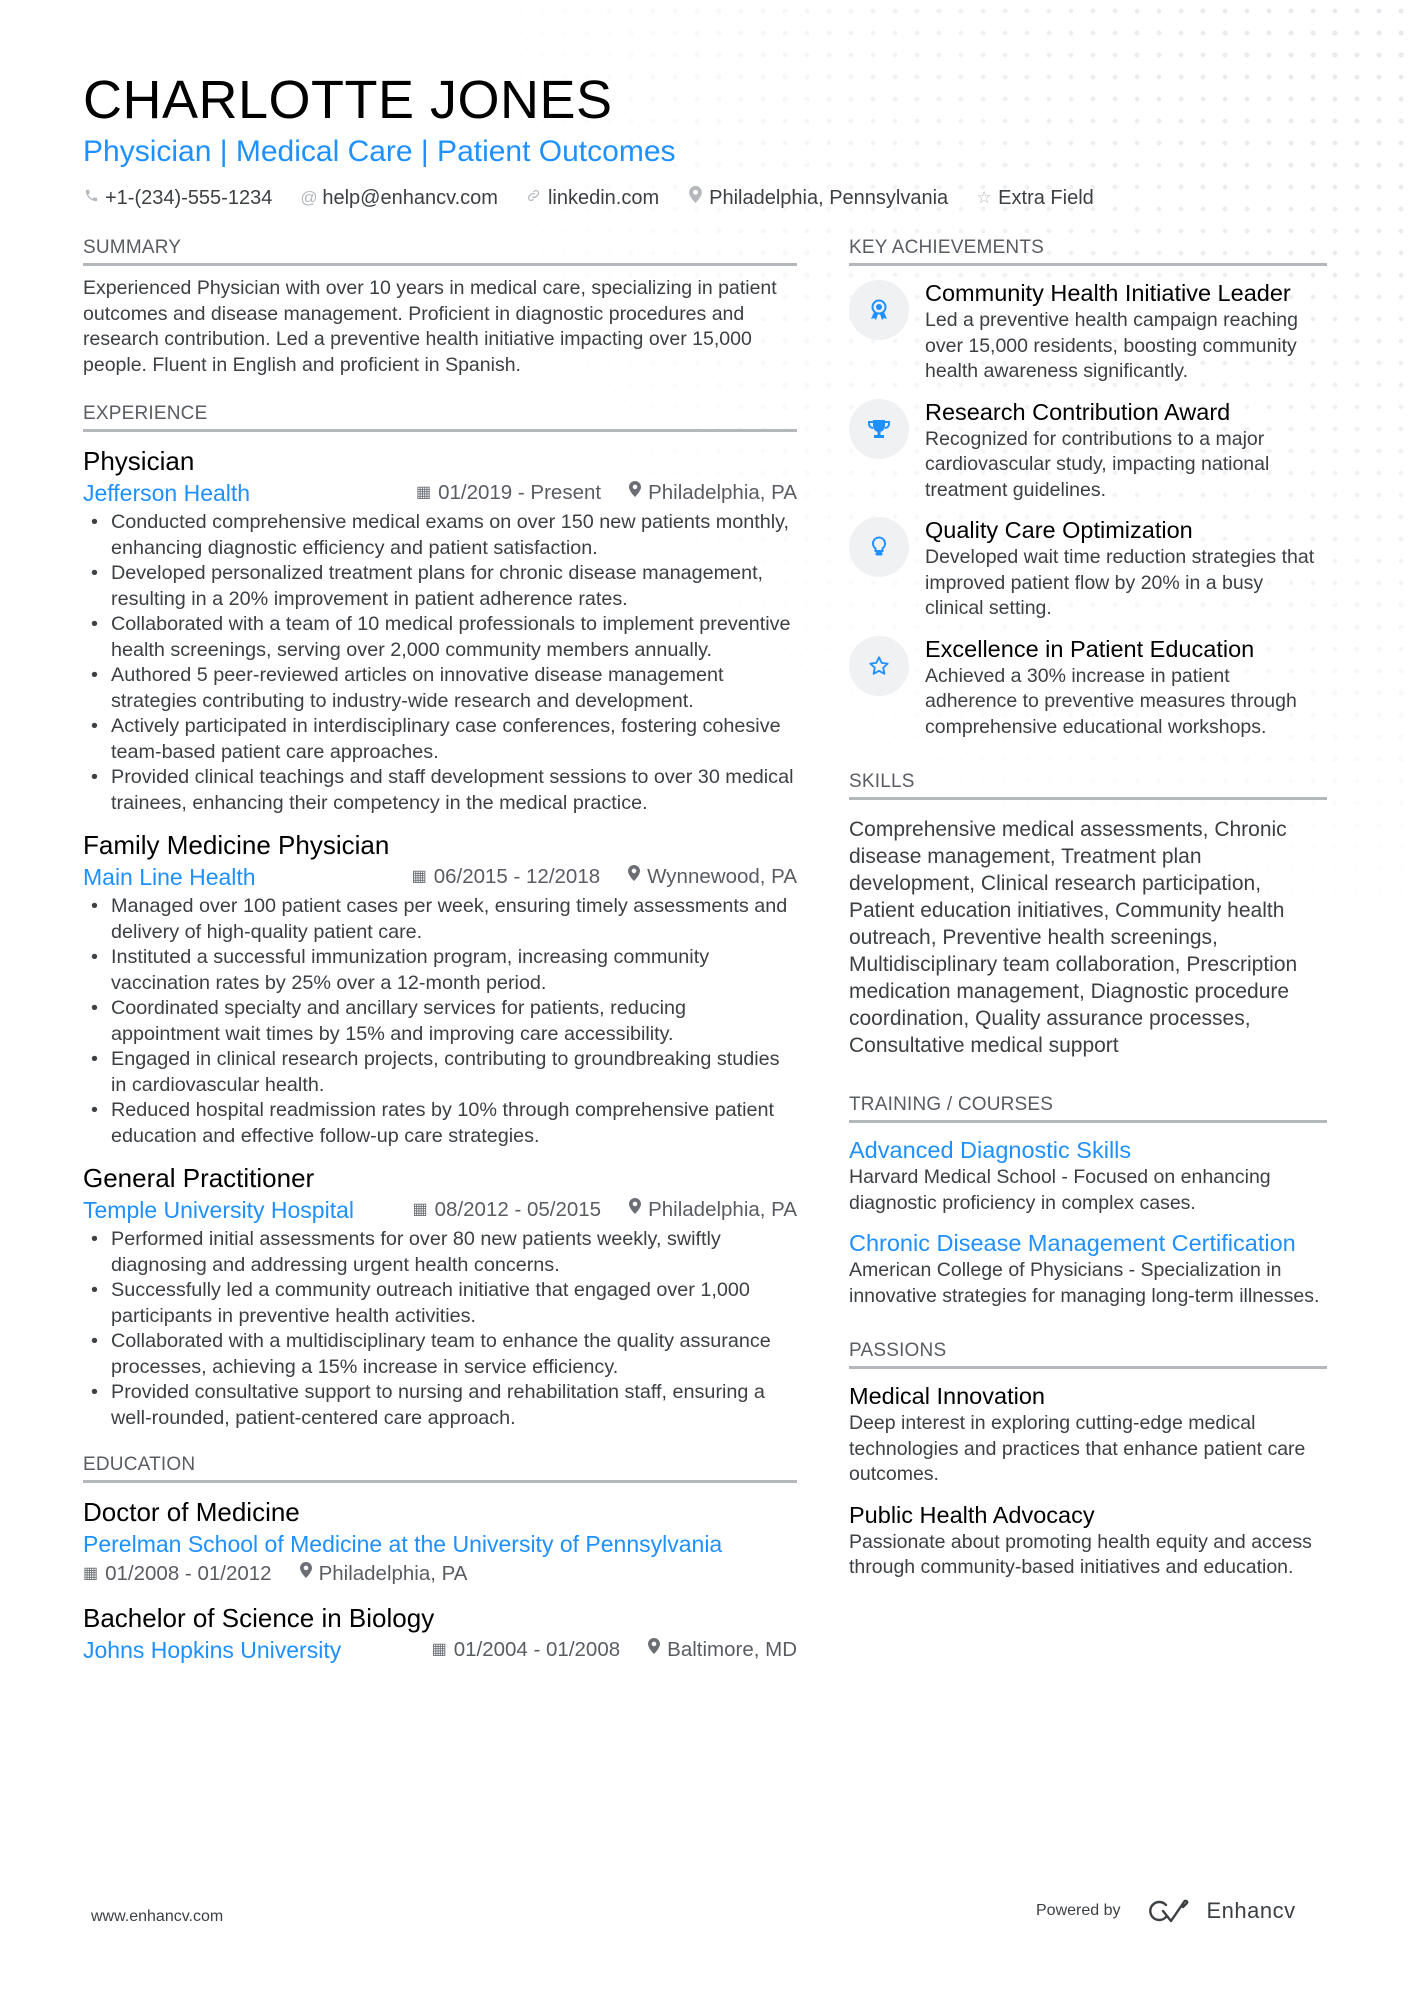  Describe the element at coordinates (157, 1917) in the screenshot. I see `footer-website: www.enhancv.com` at that location.